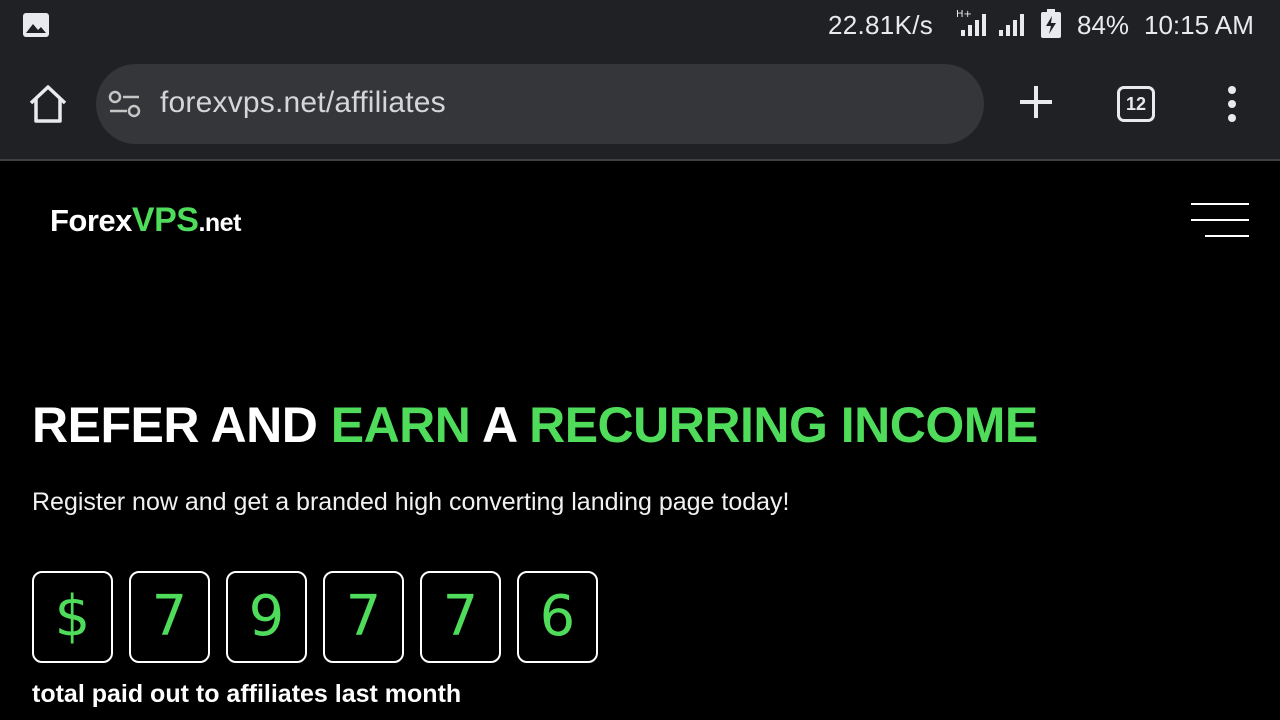 This screenshot has height=720, width=1280. What do you see at coordinates (72, 617) in the screenshot?
I see `counter-digit: $` at bounding box center [72, 617].